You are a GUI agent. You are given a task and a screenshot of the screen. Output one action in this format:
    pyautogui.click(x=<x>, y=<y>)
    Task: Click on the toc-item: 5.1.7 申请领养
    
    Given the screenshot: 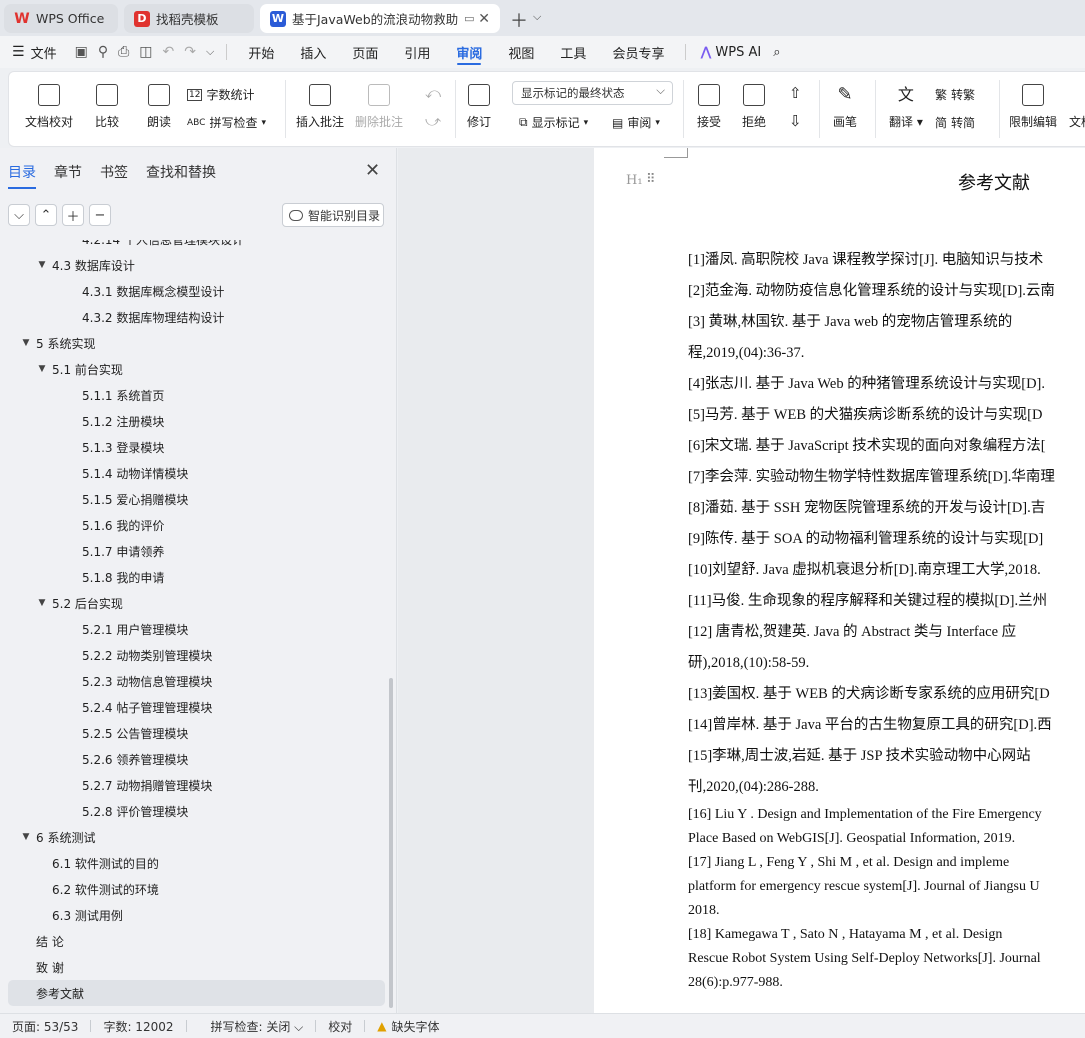 What is the action you would take?
    pyautogui.click(x=196, y=551)
    